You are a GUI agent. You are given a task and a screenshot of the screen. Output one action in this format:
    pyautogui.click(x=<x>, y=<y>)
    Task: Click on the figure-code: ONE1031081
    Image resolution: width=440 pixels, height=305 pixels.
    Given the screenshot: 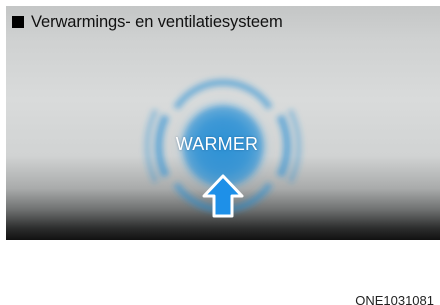 What is the action you would take?
    pyautogui.click(x=394, y=299)
    